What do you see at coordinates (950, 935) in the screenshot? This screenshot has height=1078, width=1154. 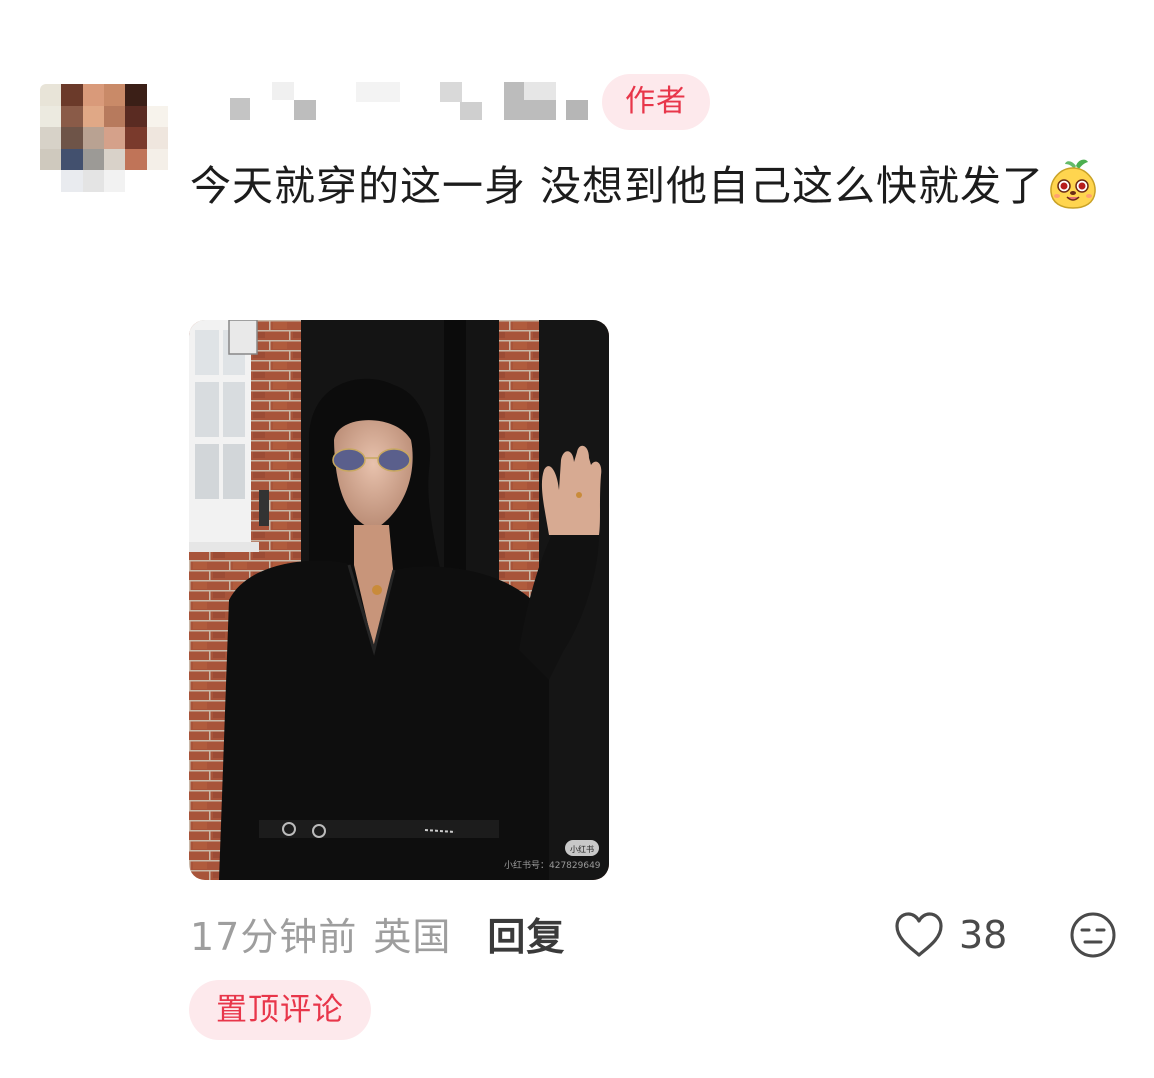 I see `like-button: 38` at bounding box center [950, 935].